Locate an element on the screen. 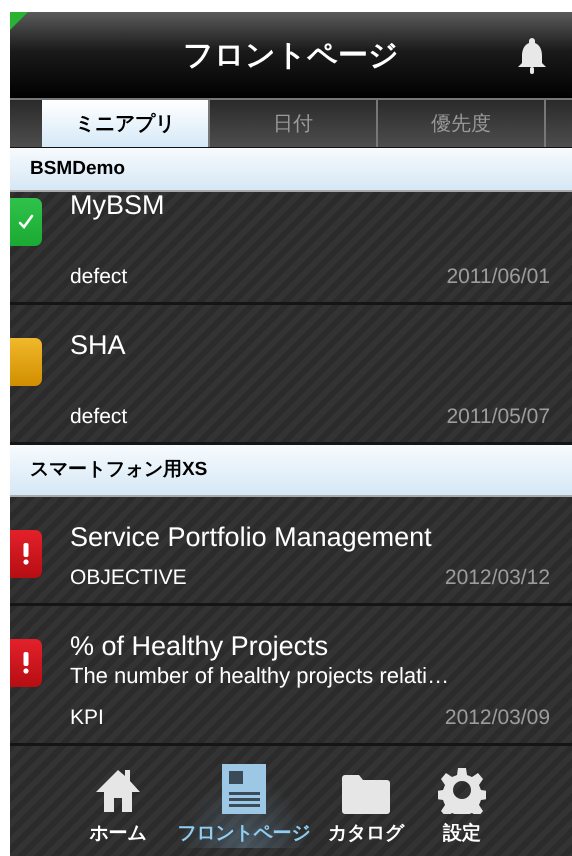  item-type: OBJECTIVE is located at coordinates (128, 578).